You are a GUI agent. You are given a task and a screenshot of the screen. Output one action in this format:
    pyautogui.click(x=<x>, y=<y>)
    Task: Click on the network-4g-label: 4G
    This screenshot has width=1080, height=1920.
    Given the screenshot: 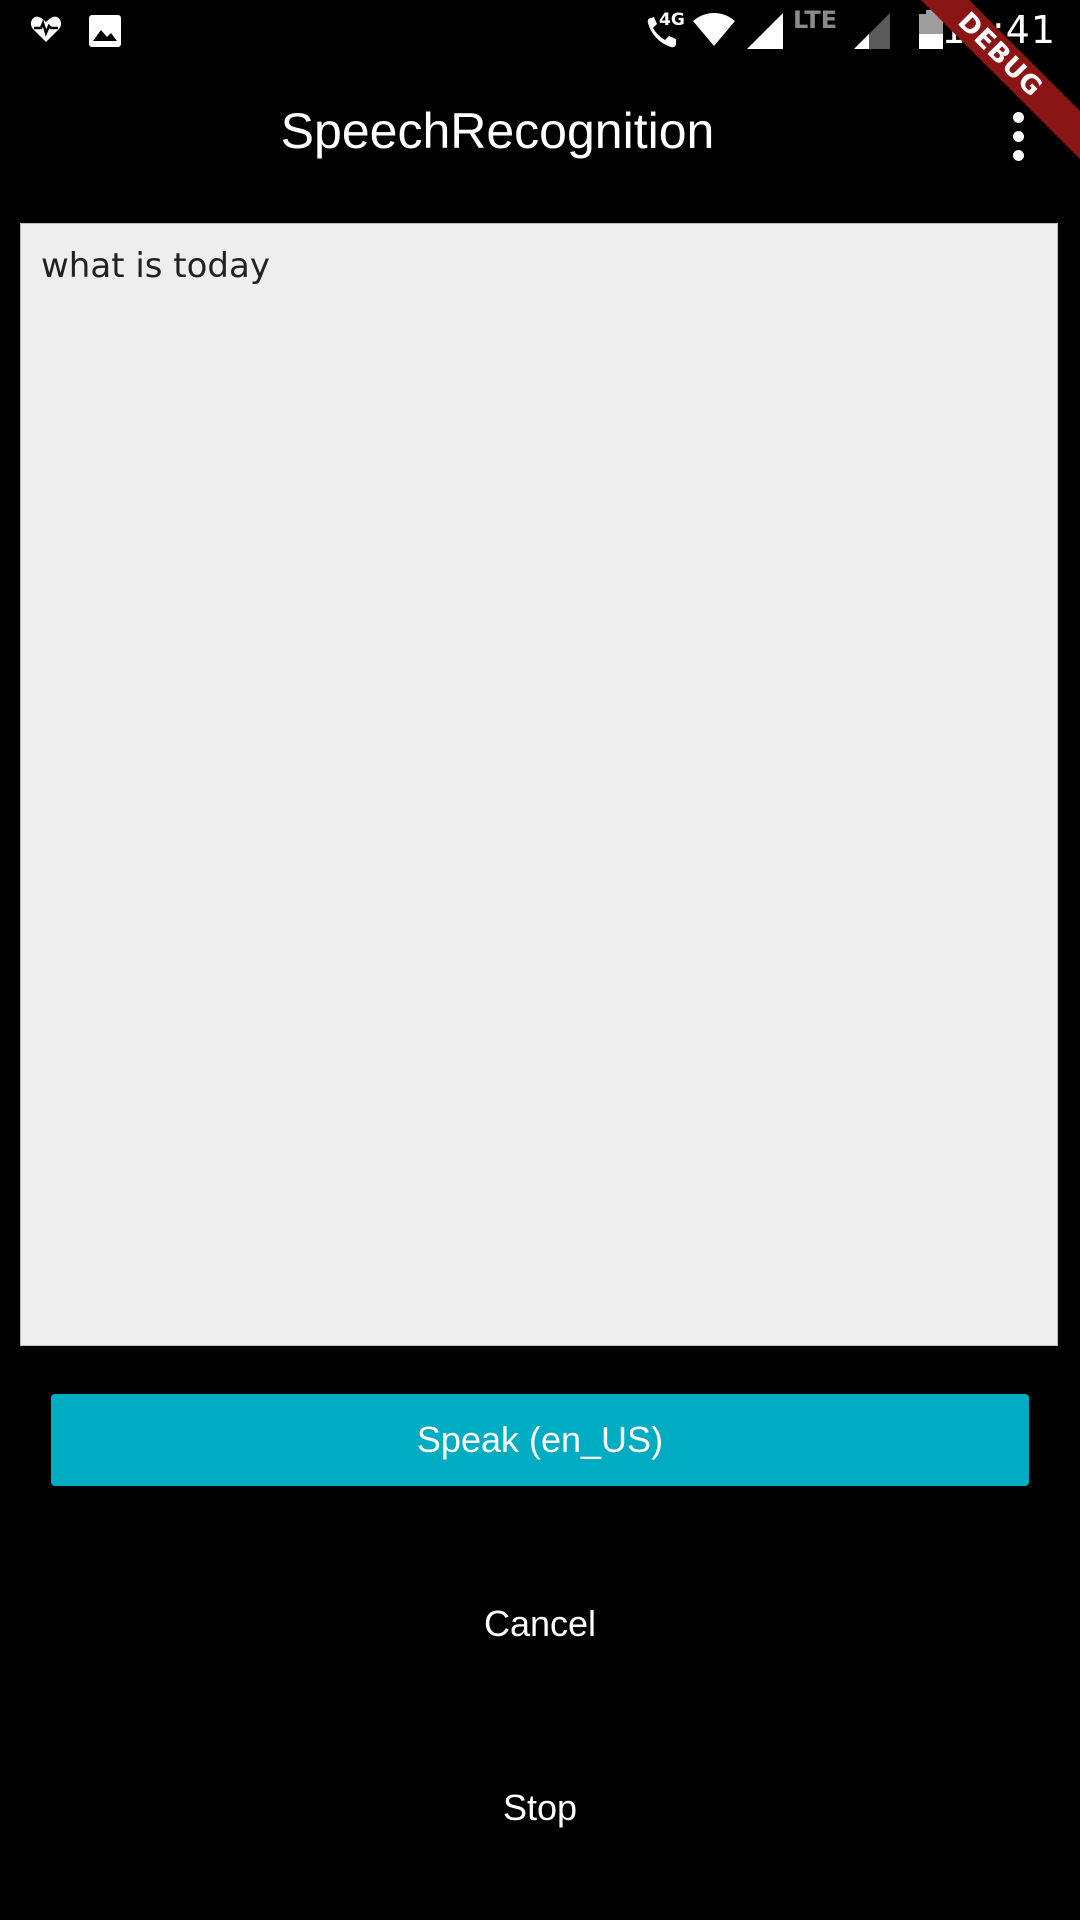 What is the action you would take?
    pyautogui.click(x=672, y=20)
    